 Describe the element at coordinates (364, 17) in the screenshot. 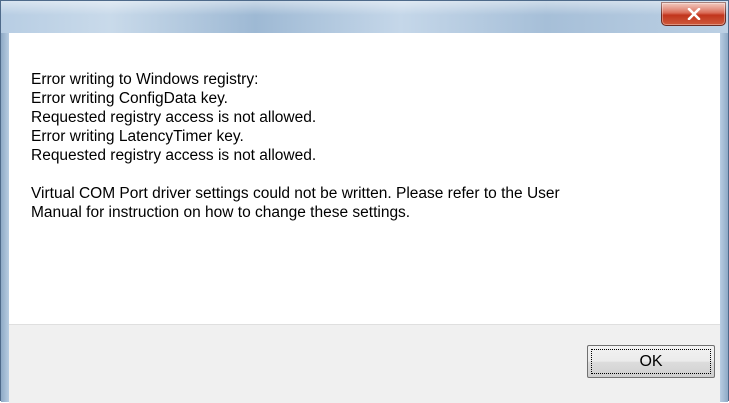

I see `title-bar` at that location.